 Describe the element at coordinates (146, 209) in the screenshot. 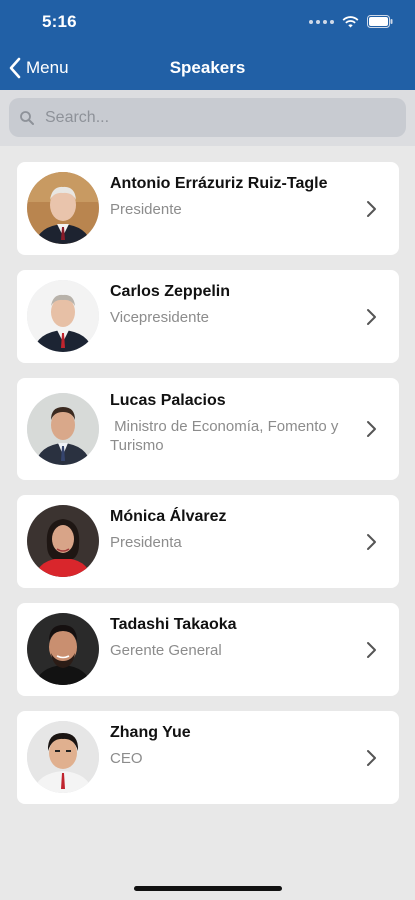

I see `speaker-role: Presidente` at that location.